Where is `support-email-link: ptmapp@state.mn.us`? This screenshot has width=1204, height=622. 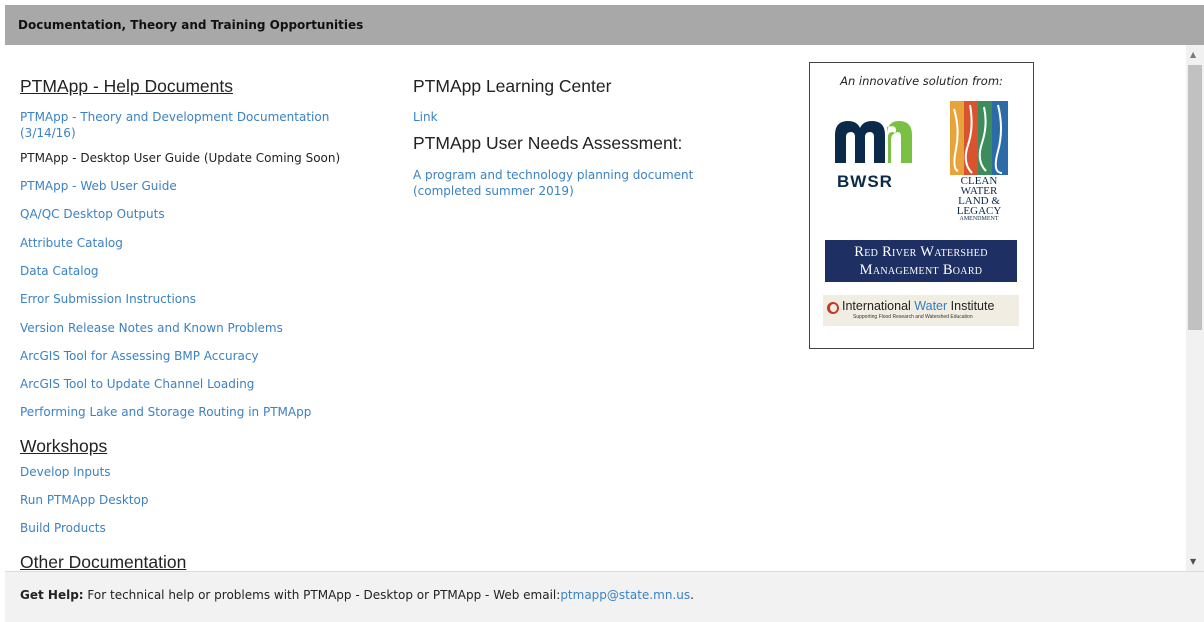 support-email-link: ptmapp@state.mn.us is located at coordinates (625, 595).